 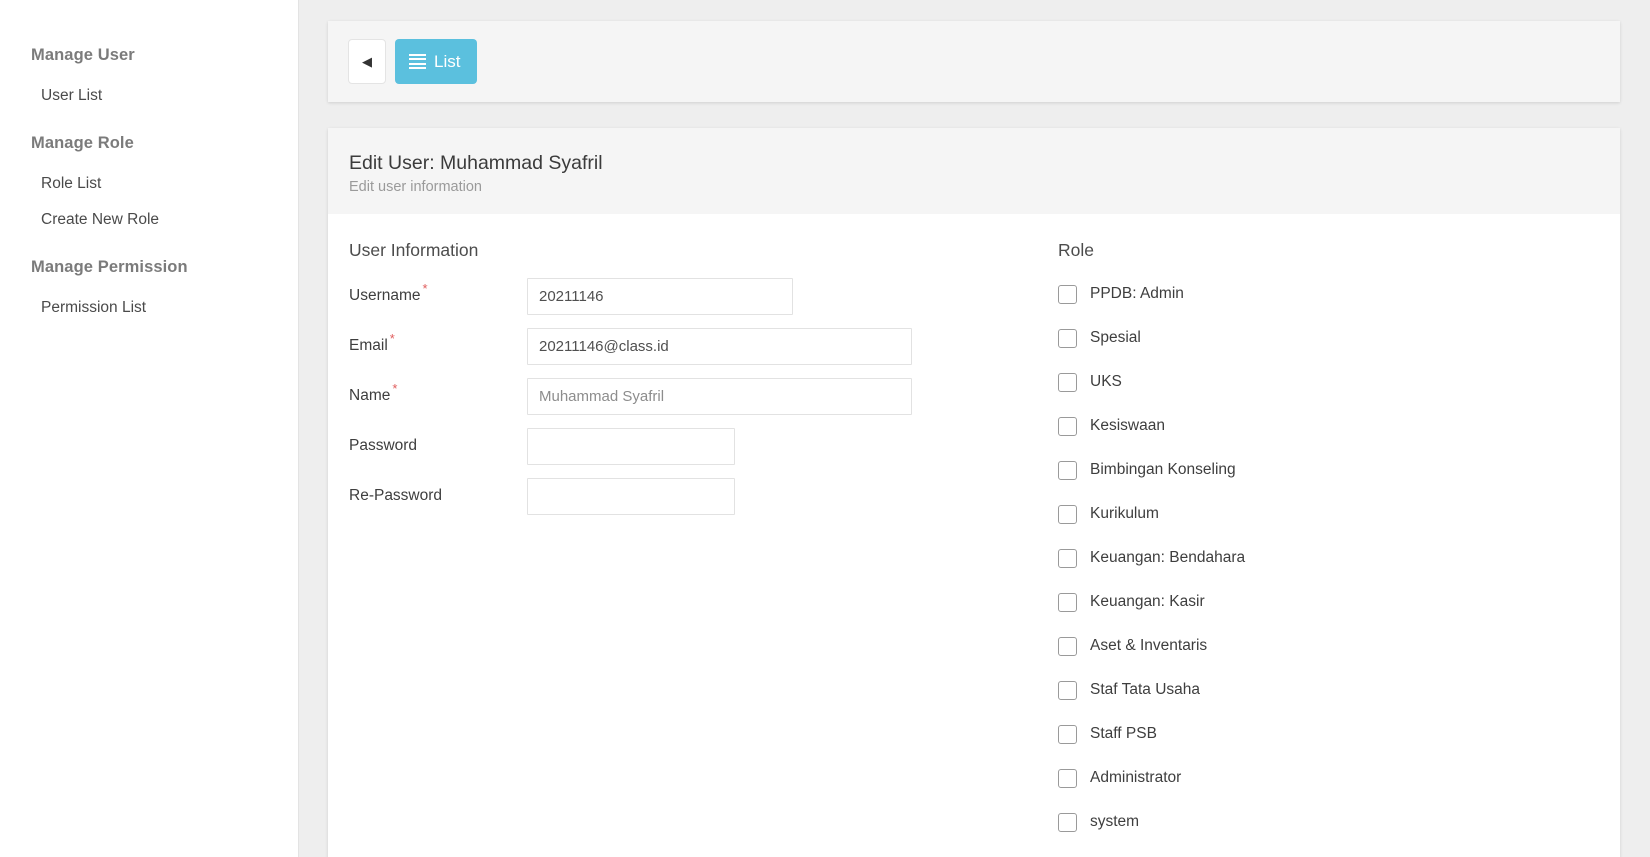 I want to click on role-label: Keuangan: Kasir, so click(x=1147, y=602).